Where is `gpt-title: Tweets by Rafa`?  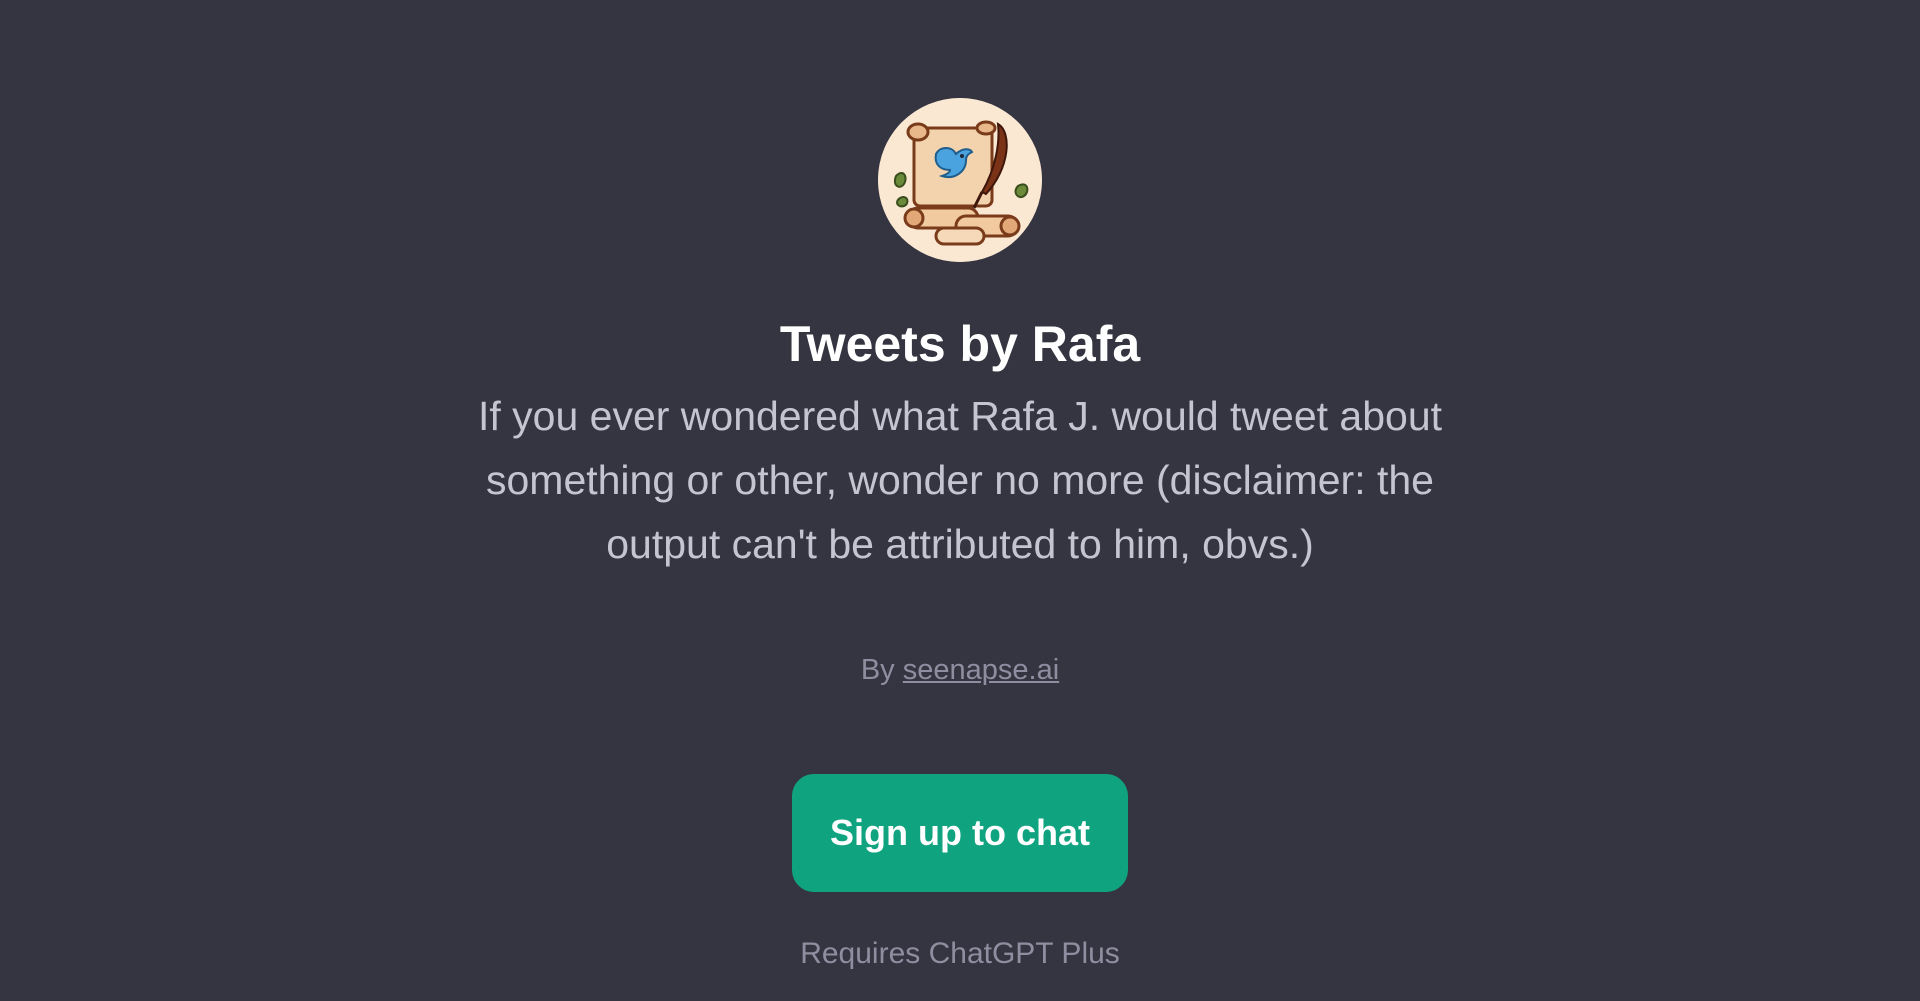
gpt-title: Tweets by Rafa is located at coordinates (960, 344).